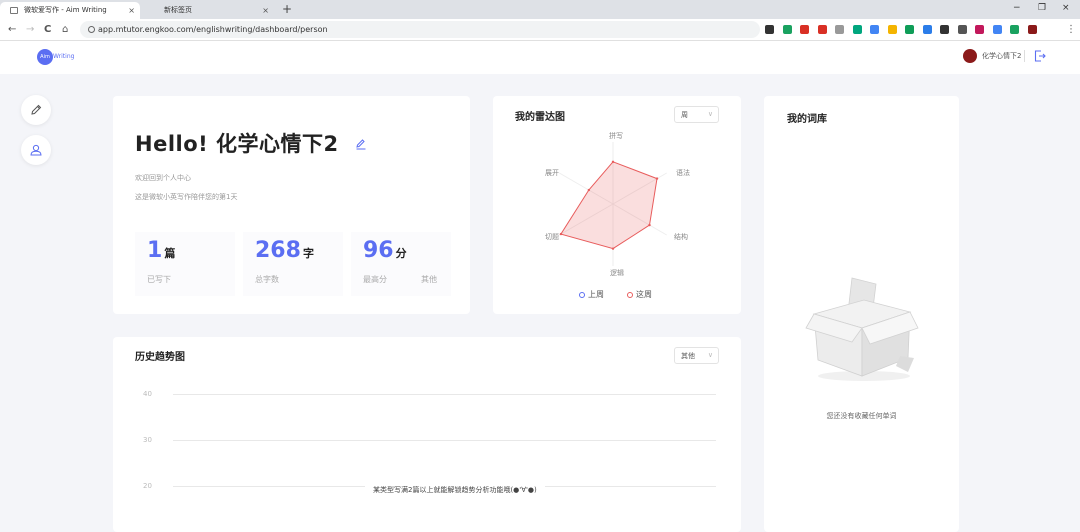  What do you see at coordinates (1071, 29) in the screenshot?
I see `browser-menu-button: ⋮` at bounding box center [1071, 29].